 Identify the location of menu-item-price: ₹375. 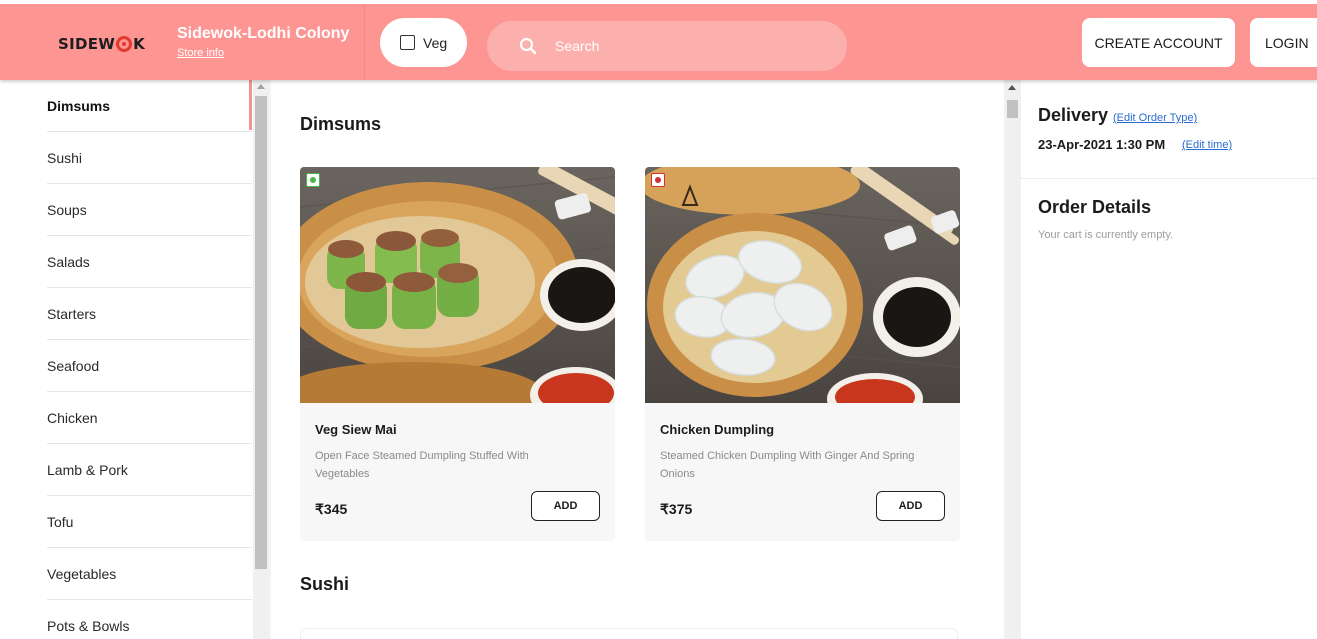
(676, 509).